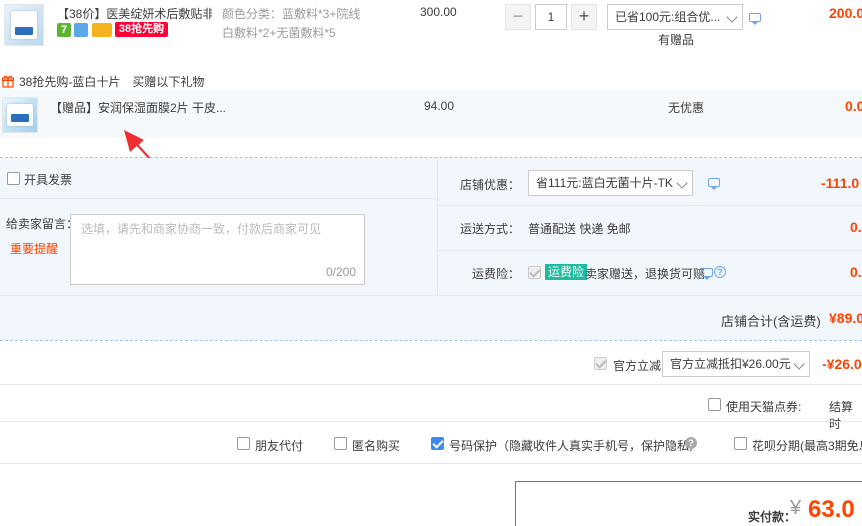 The height and width of the screenshot is (526, 862). I want to click on has-gift-label: 有赠品, so click(676, 40).